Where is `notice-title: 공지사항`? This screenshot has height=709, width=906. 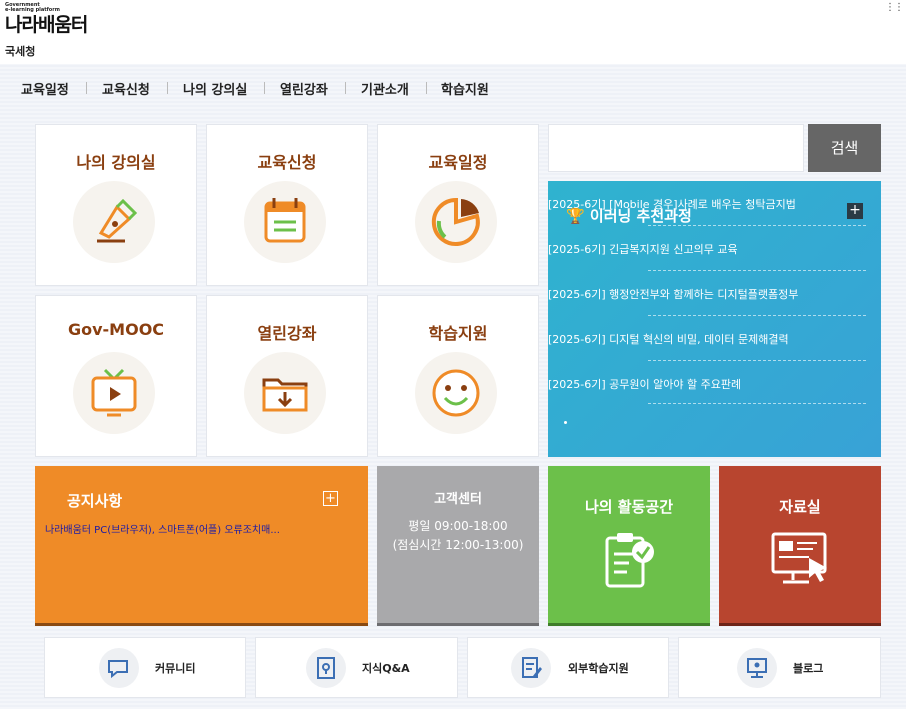
notice-title: 공지사항 is located at coordinates (95, 501).